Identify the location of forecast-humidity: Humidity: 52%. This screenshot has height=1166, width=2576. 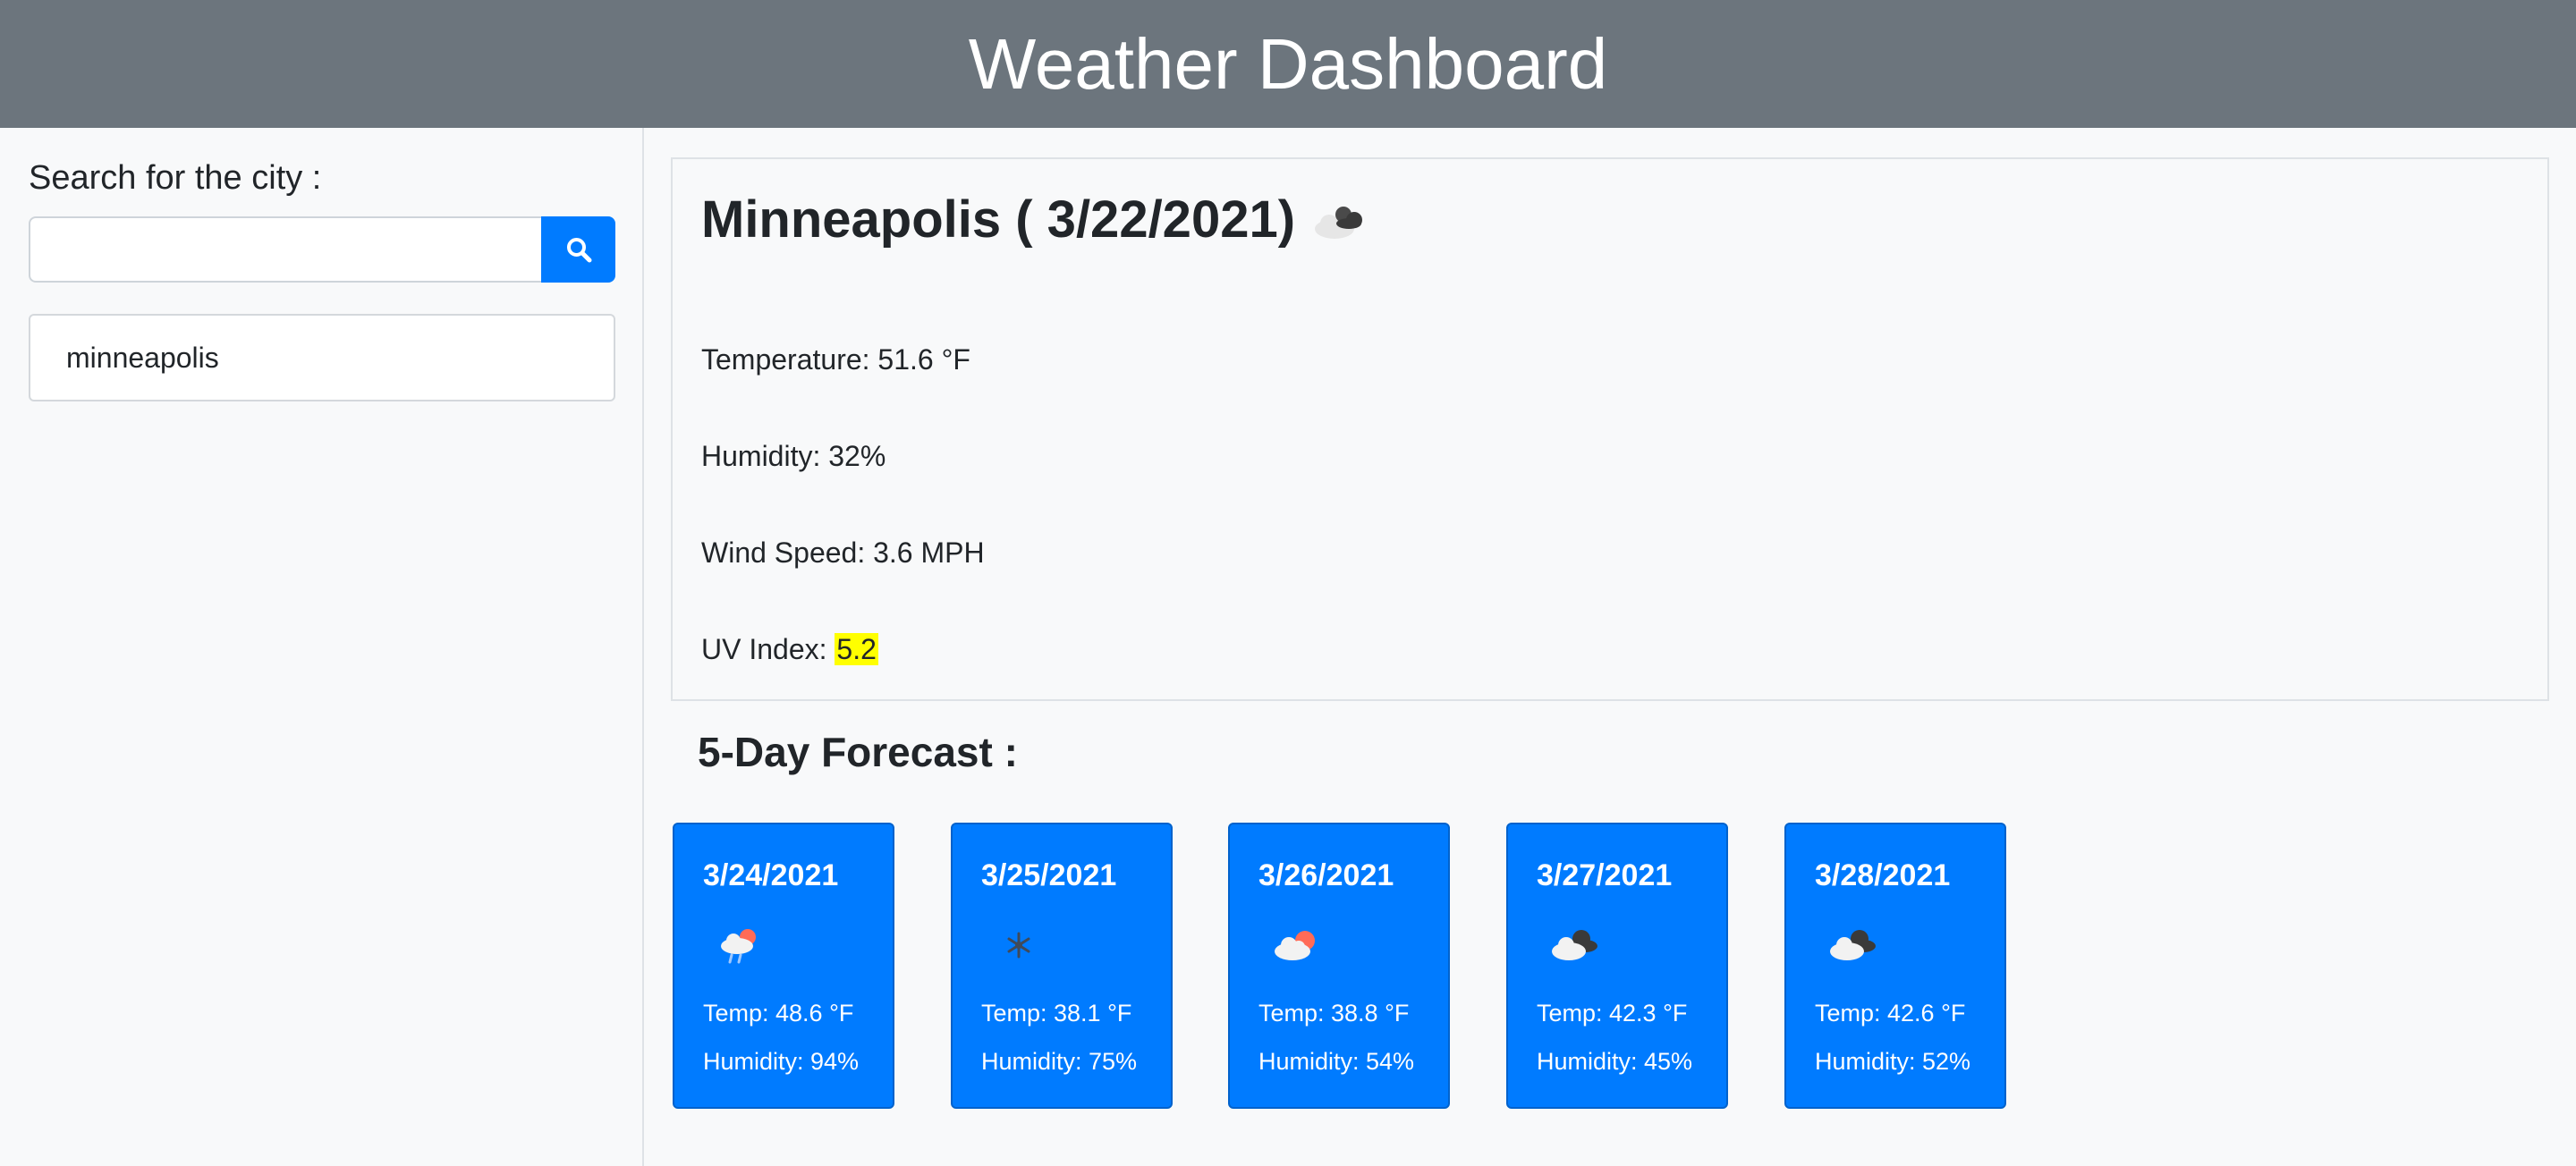
(1893, 1061).